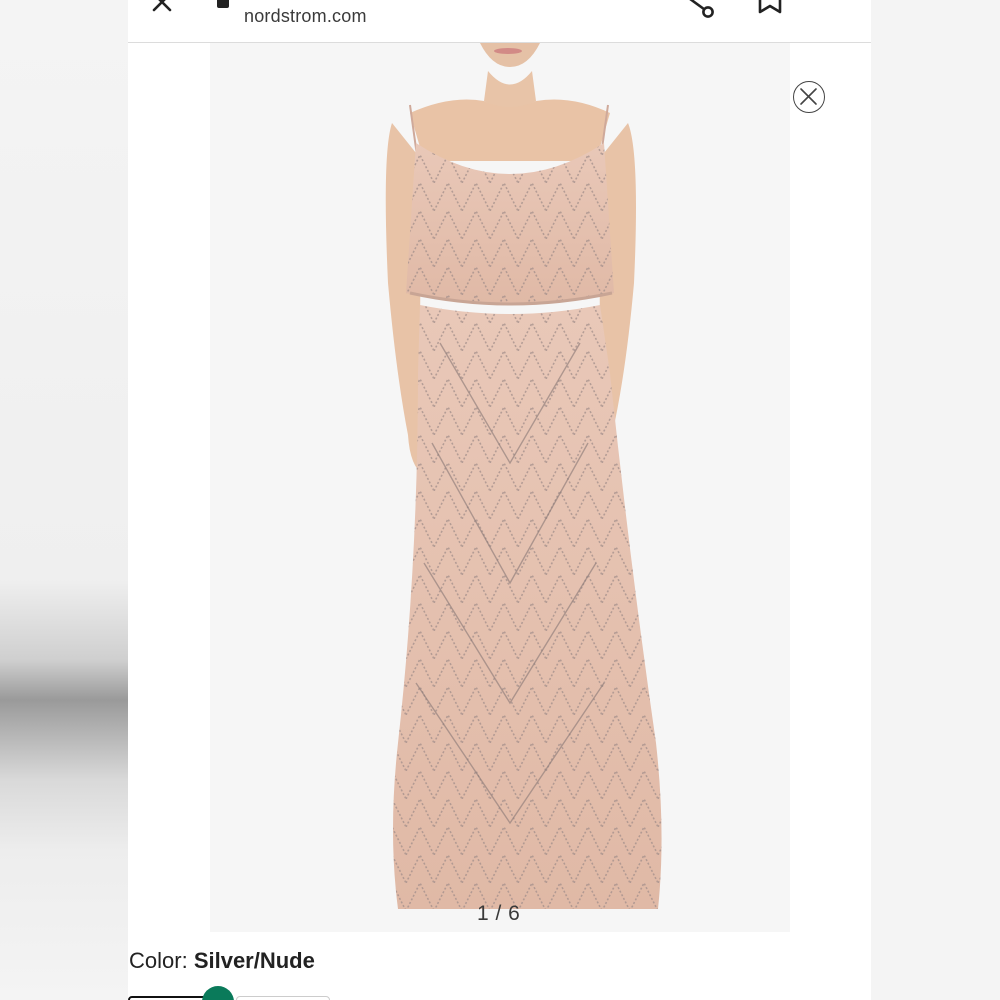  Describe the element at coordinates (283, 998) in the screenshot. I see `color-swatch` at that location.